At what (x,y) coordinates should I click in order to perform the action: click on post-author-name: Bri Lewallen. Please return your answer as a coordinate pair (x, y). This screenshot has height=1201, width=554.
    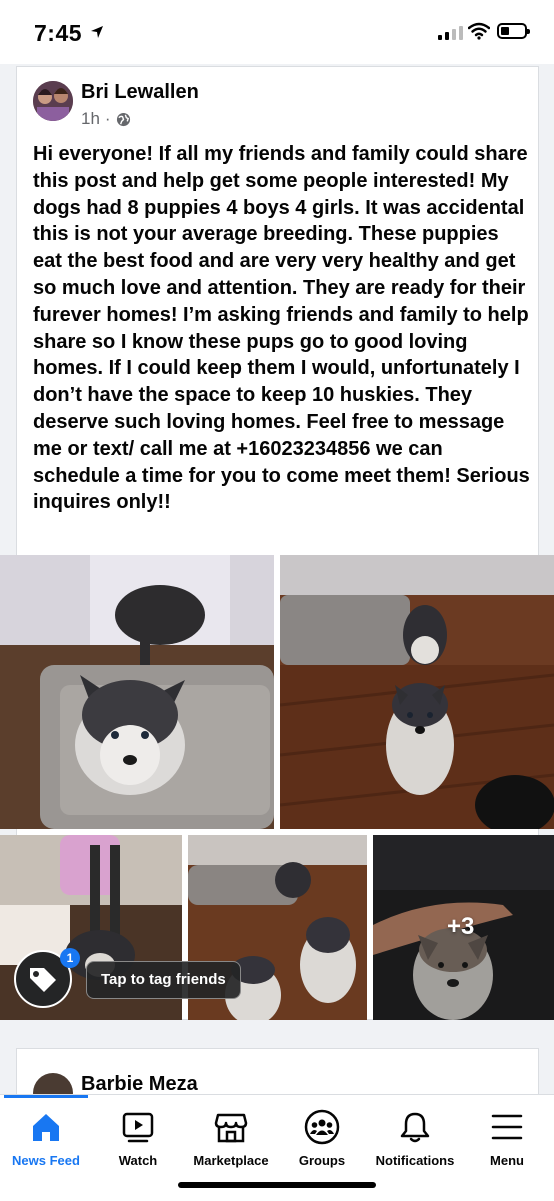
    Looking at the image, I should click on (140, 92).